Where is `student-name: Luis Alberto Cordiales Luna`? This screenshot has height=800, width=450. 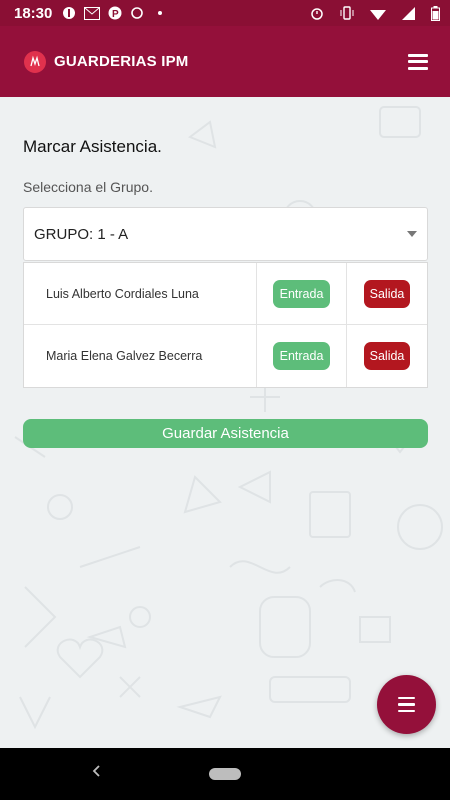 student-name: Luis Alberto Cordiales Luna is located at coordinates (140, 293).